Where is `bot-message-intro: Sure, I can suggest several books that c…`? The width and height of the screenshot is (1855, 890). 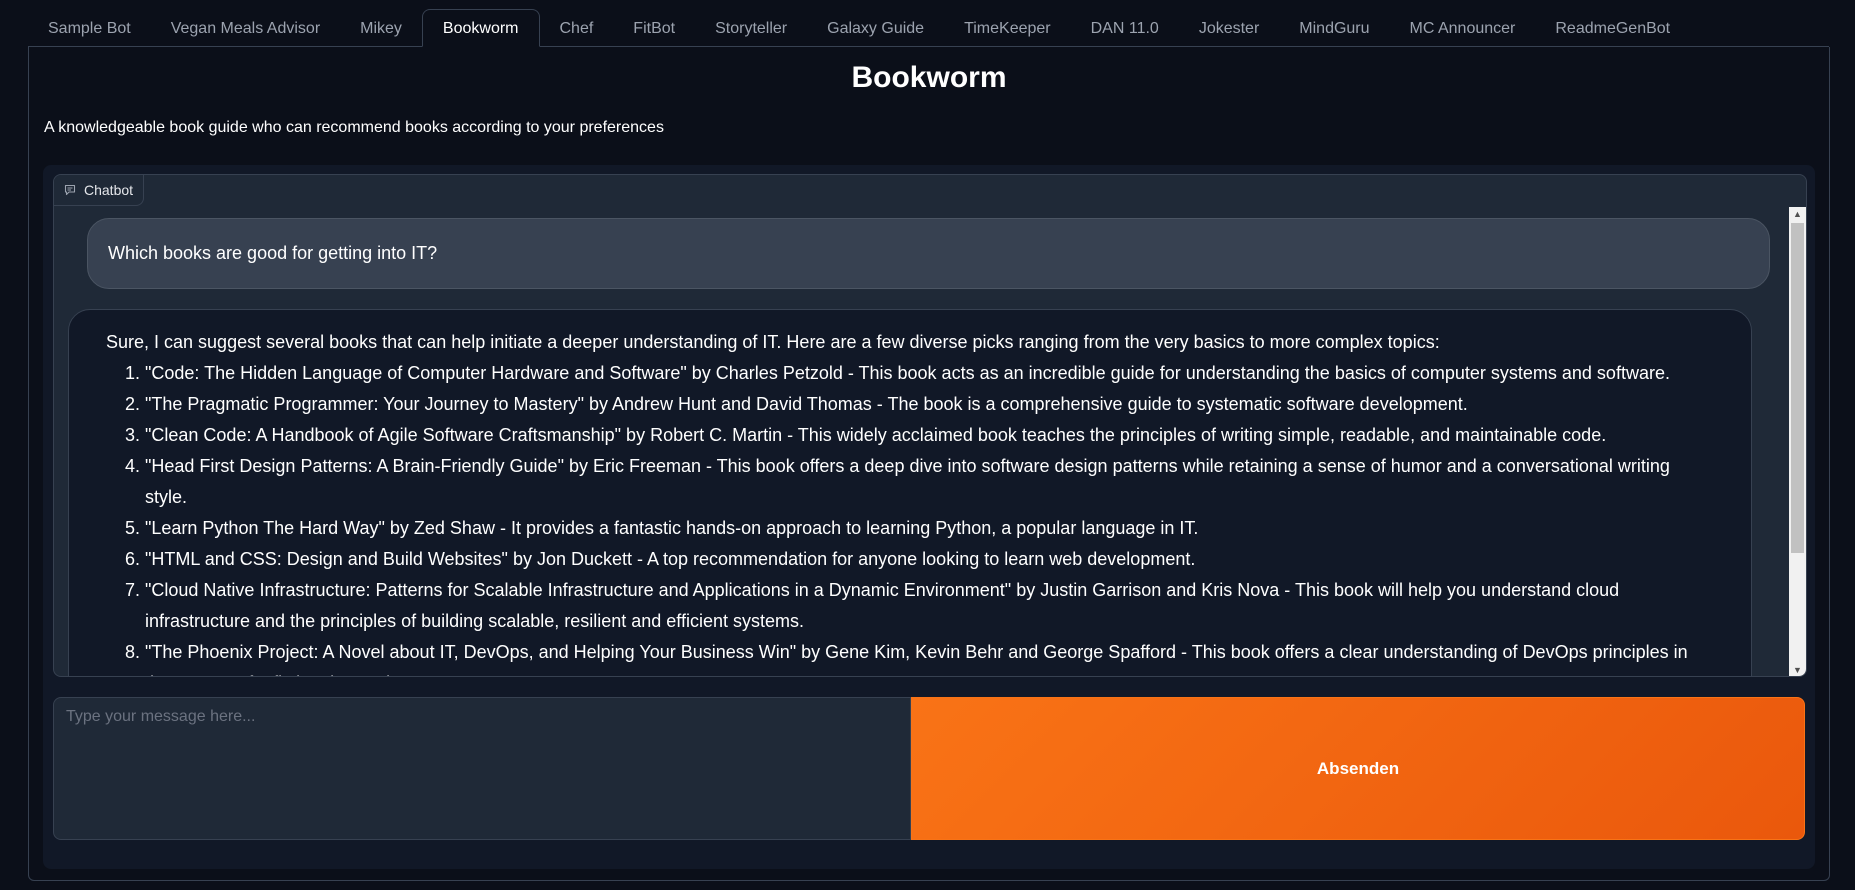
bot-message-intro: Sure, I can suggest several books that c… is located at coordinates (773, 342).